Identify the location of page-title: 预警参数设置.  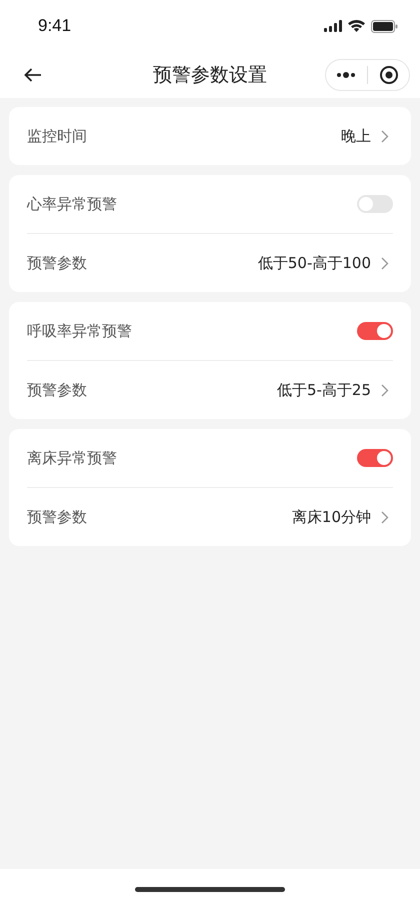
(210, 75).